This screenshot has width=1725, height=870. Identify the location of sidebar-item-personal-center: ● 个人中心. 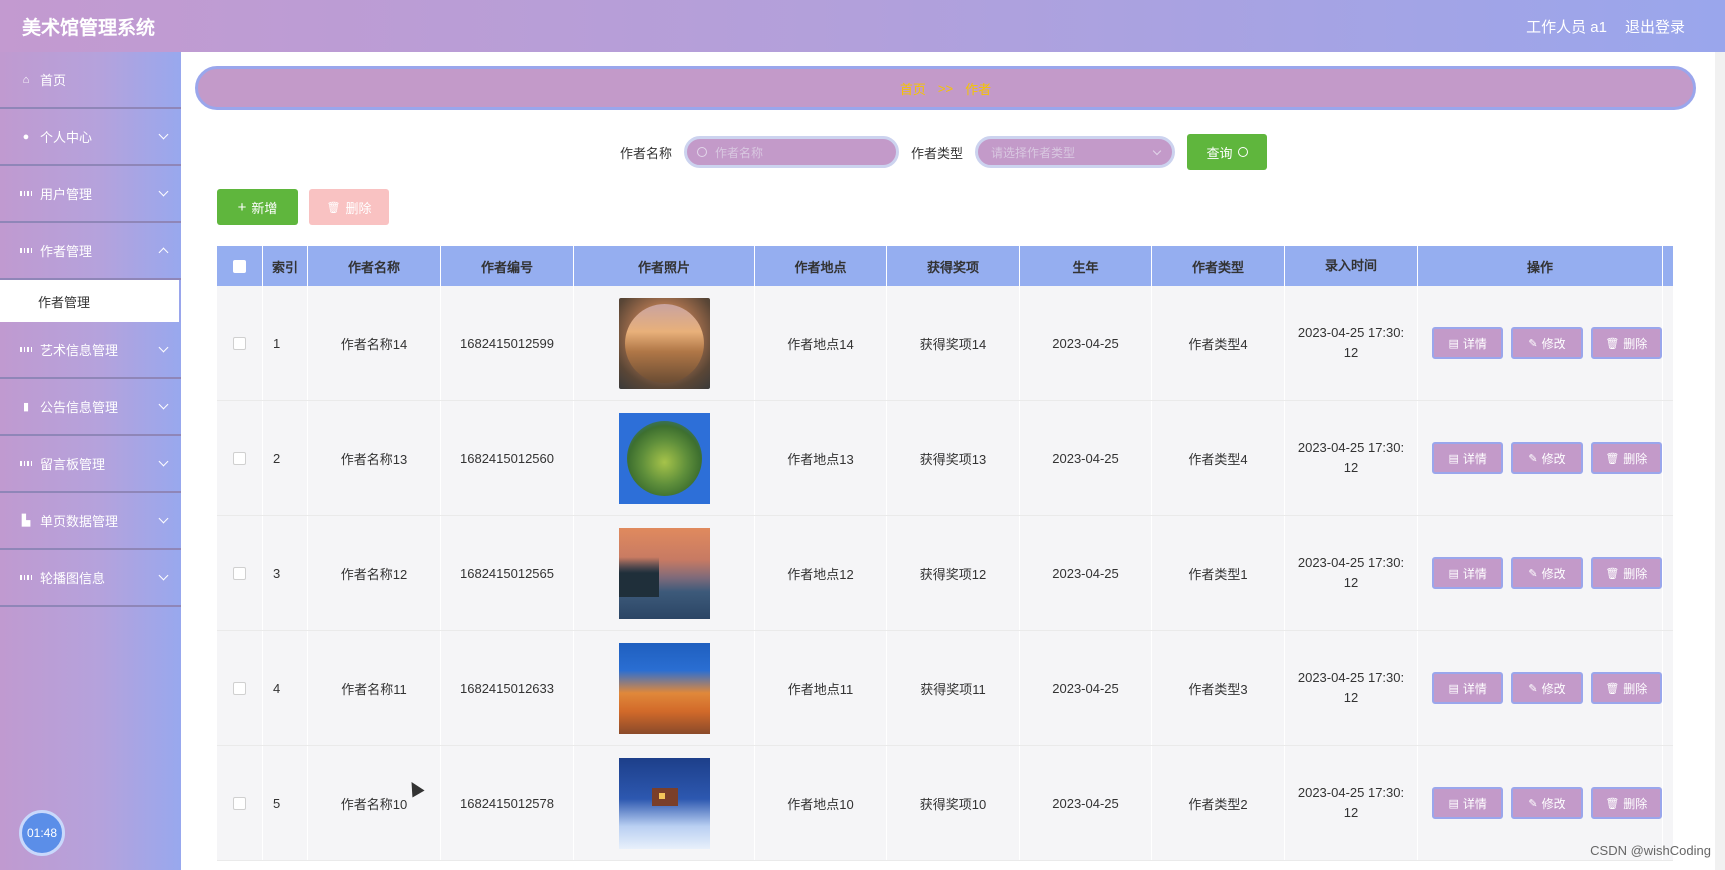
(90, 137).